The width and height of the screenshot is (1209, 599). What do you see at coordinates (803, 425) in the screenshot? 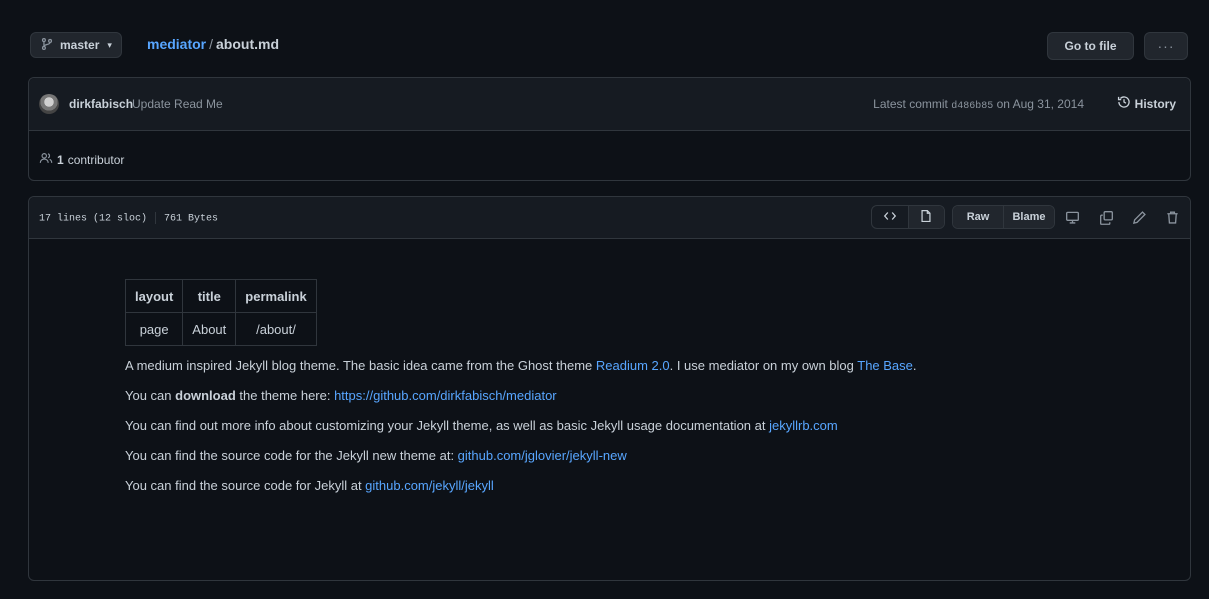
I see `jekyllrb-link: jekyllrb.com` at bounding box center [803, 425].